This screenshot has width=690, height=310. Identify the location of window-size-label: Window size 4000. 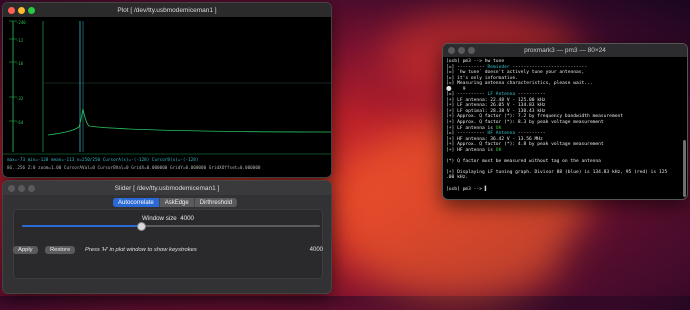
(168, 218).